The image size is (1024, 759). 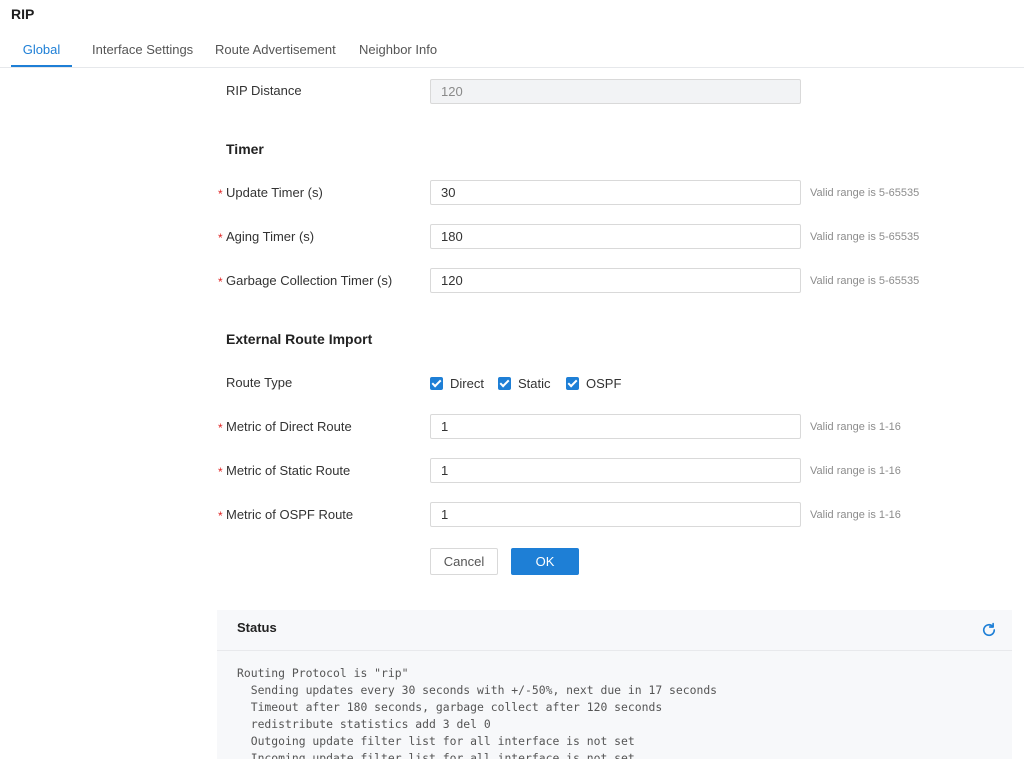 What do you see at coordinates (364, 724) in the screenshot?
I see `status-line: redistribute statistics add 3 del 0` at bounding box center [364, 724].